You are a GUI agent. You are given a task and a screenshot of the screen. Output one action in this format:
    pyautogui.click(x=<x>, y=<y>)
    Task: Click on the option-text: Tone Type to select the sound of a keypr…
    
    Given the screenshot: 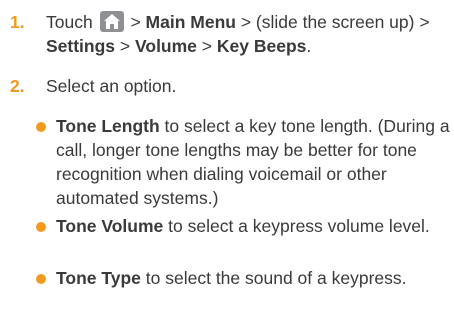 What is the action you would take?
    pyautogui.click(x=255, y=278)
    